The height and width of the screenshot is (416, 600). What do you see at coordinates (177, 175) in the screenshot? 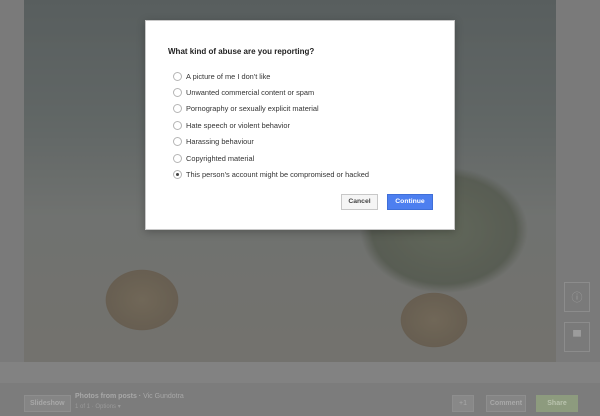
I see `radio-button-selected` at bounding box center [177, 175].